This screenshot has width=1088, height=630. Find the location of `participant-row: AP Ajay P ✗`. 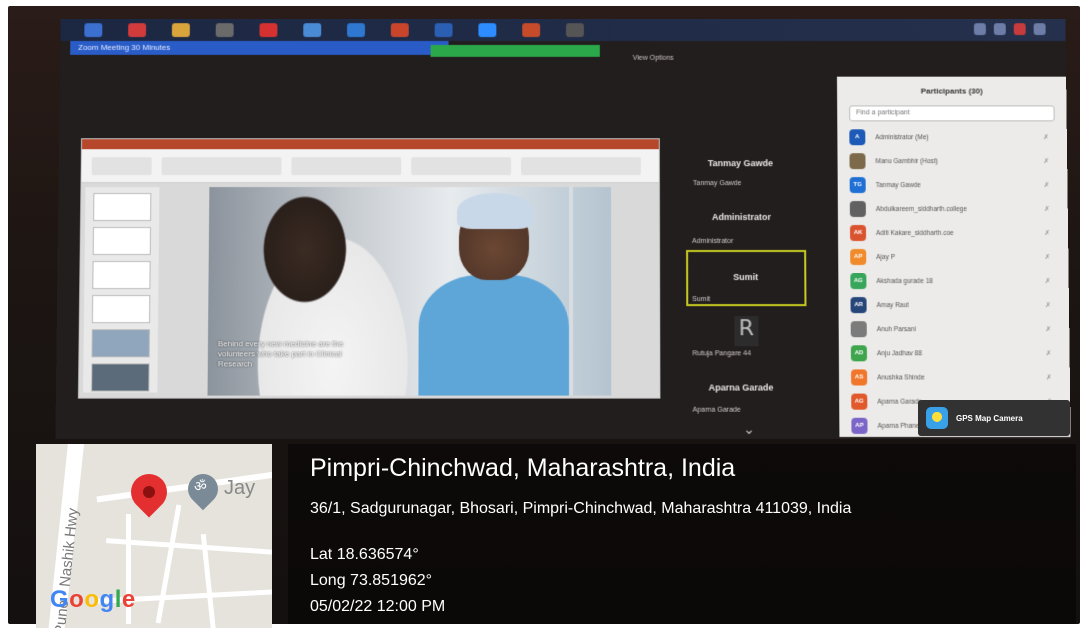

participant-row: AP Ajay P ✗ is located at coordinates (953, 257).